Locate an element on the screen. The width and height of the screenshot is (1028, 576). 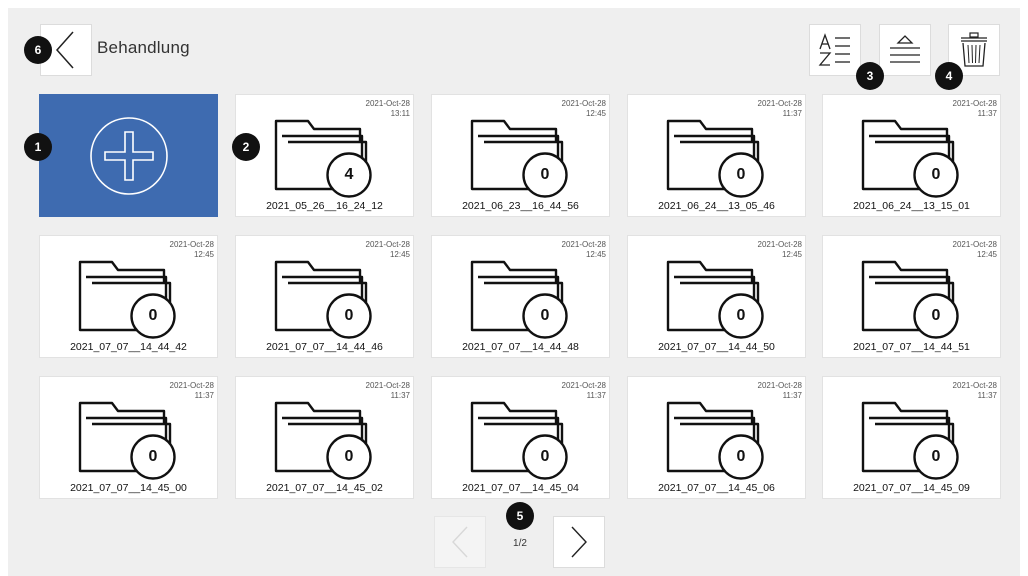
previous-page-button is located at coordinates (460, 542).